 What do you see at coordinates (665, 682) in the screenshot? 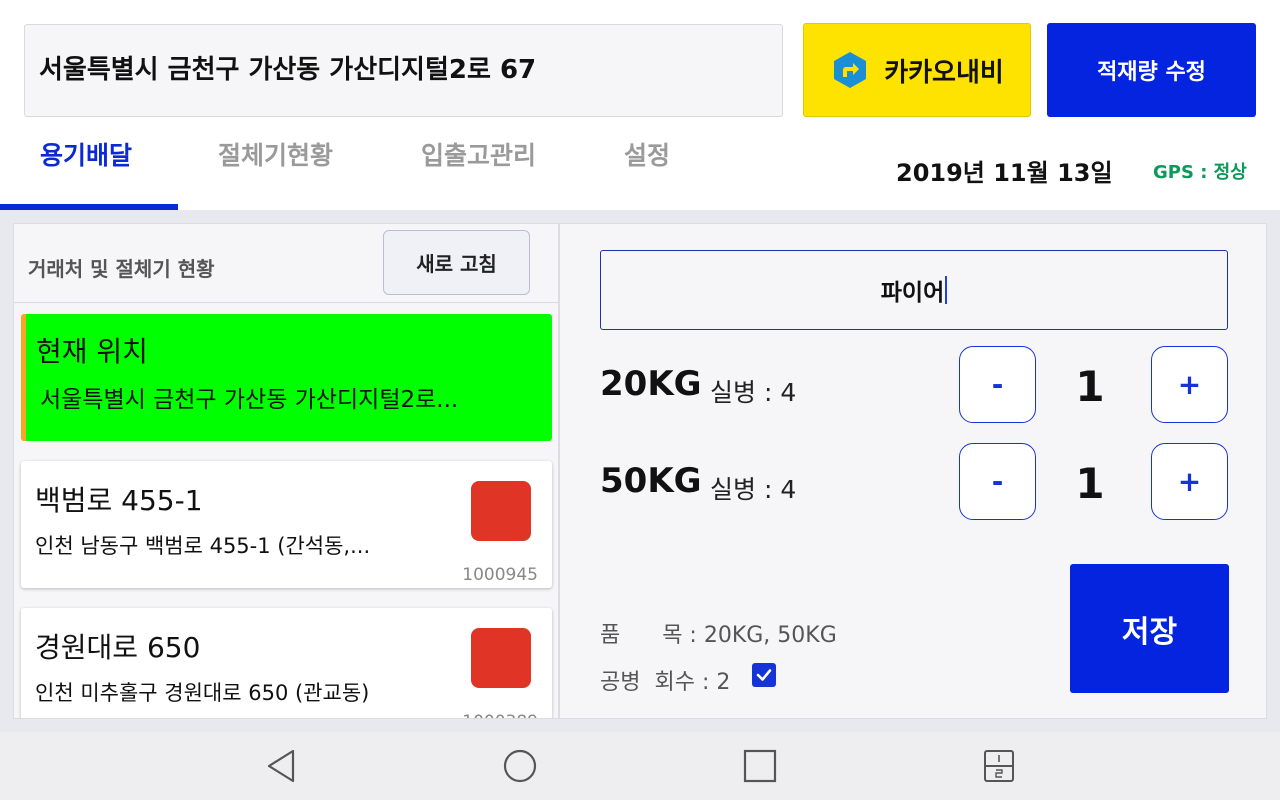
I see `empty-return-summary: 공병 회수 : 2` at bounding box center [665, 682].